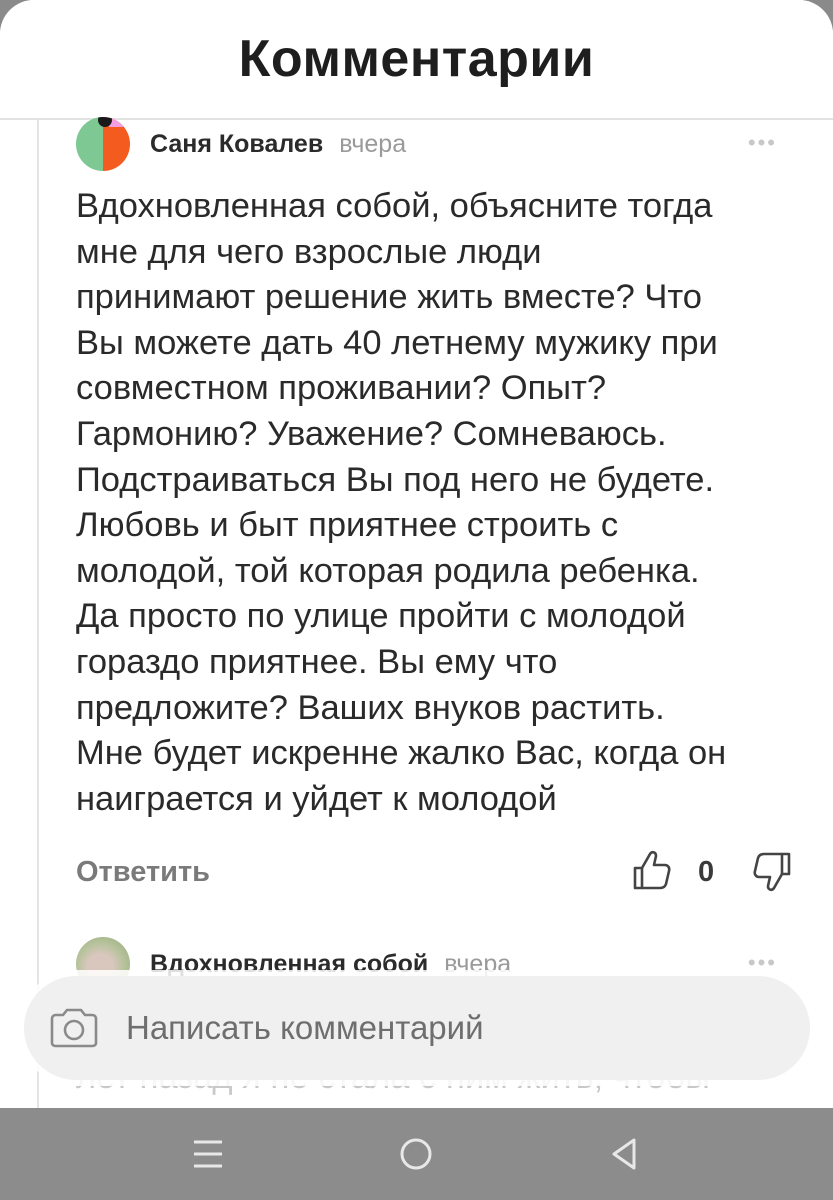 This screenshot has height=1200, width=833. I want to click on comment-input-placeholder: Написать комментарий, so click(305, 1027).